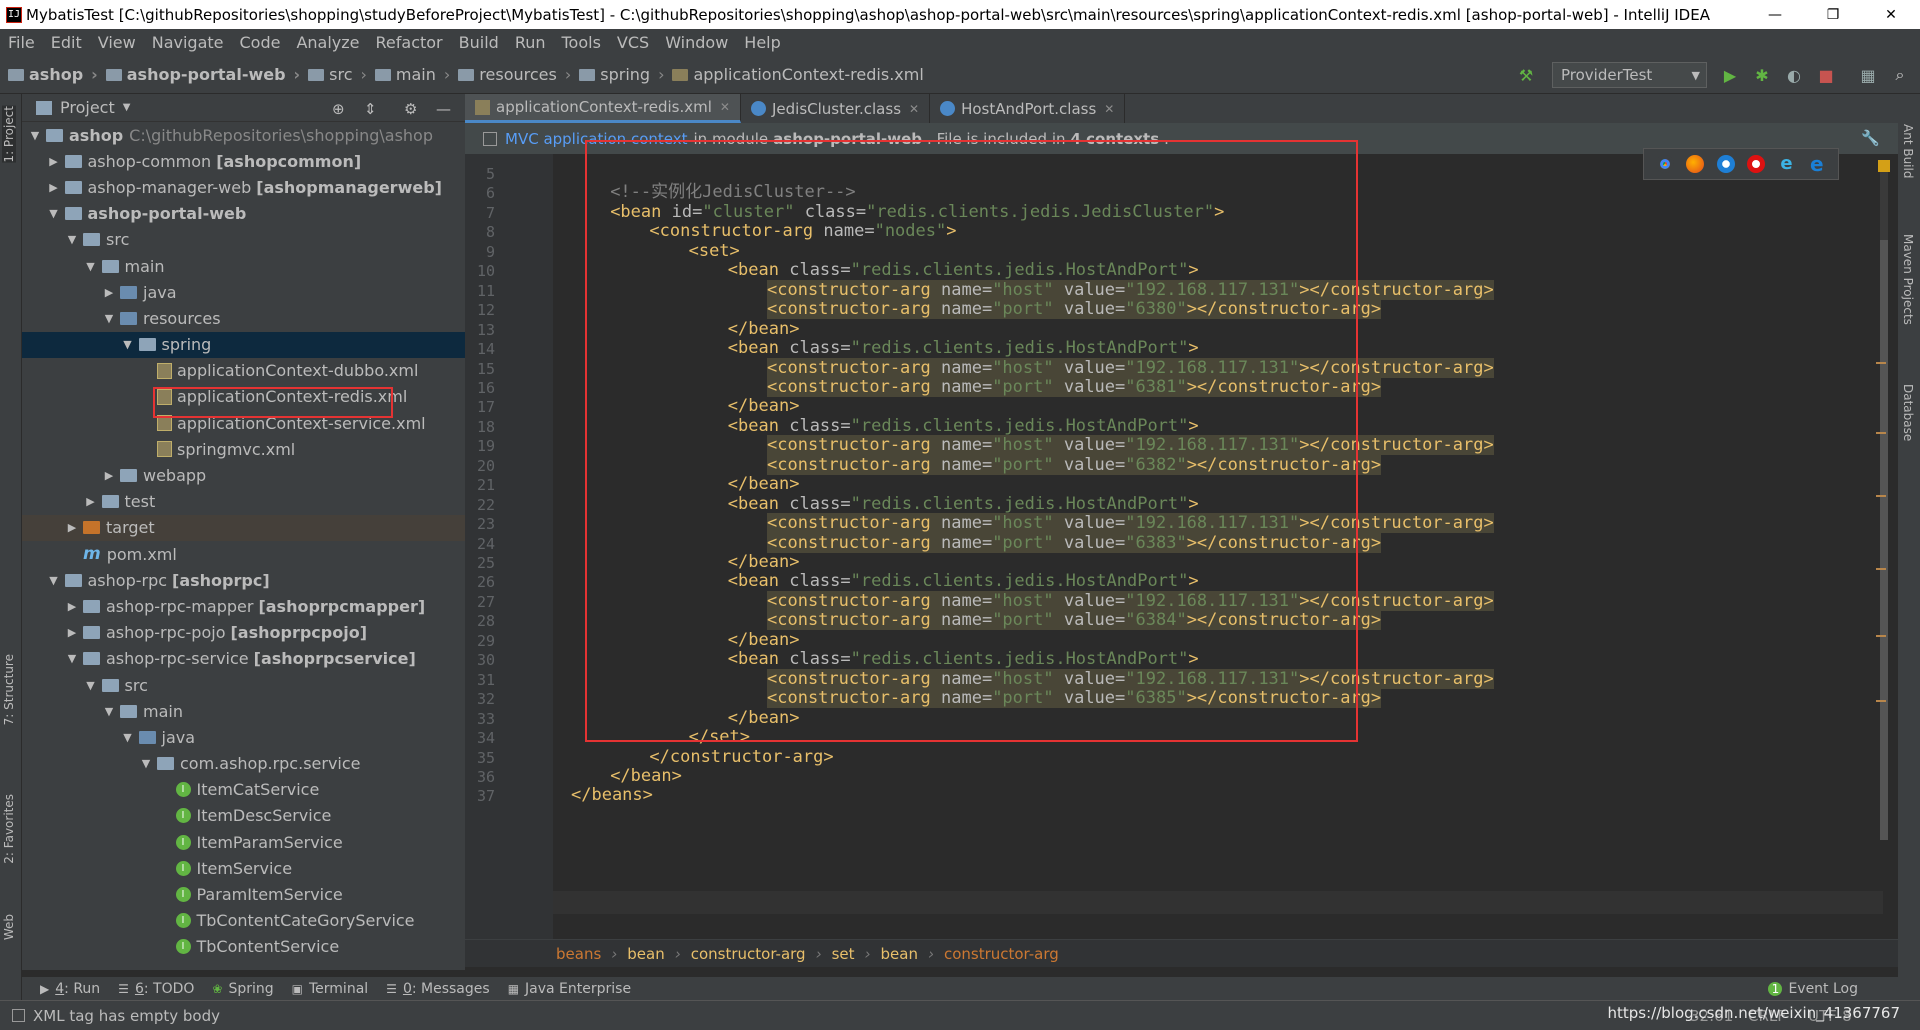 This screenshot has width=1920, height=1030. Describe the element at coordinates (70, 989) in the screenshot. I see `run-tool-button: ▶ 4: Run` at that location.